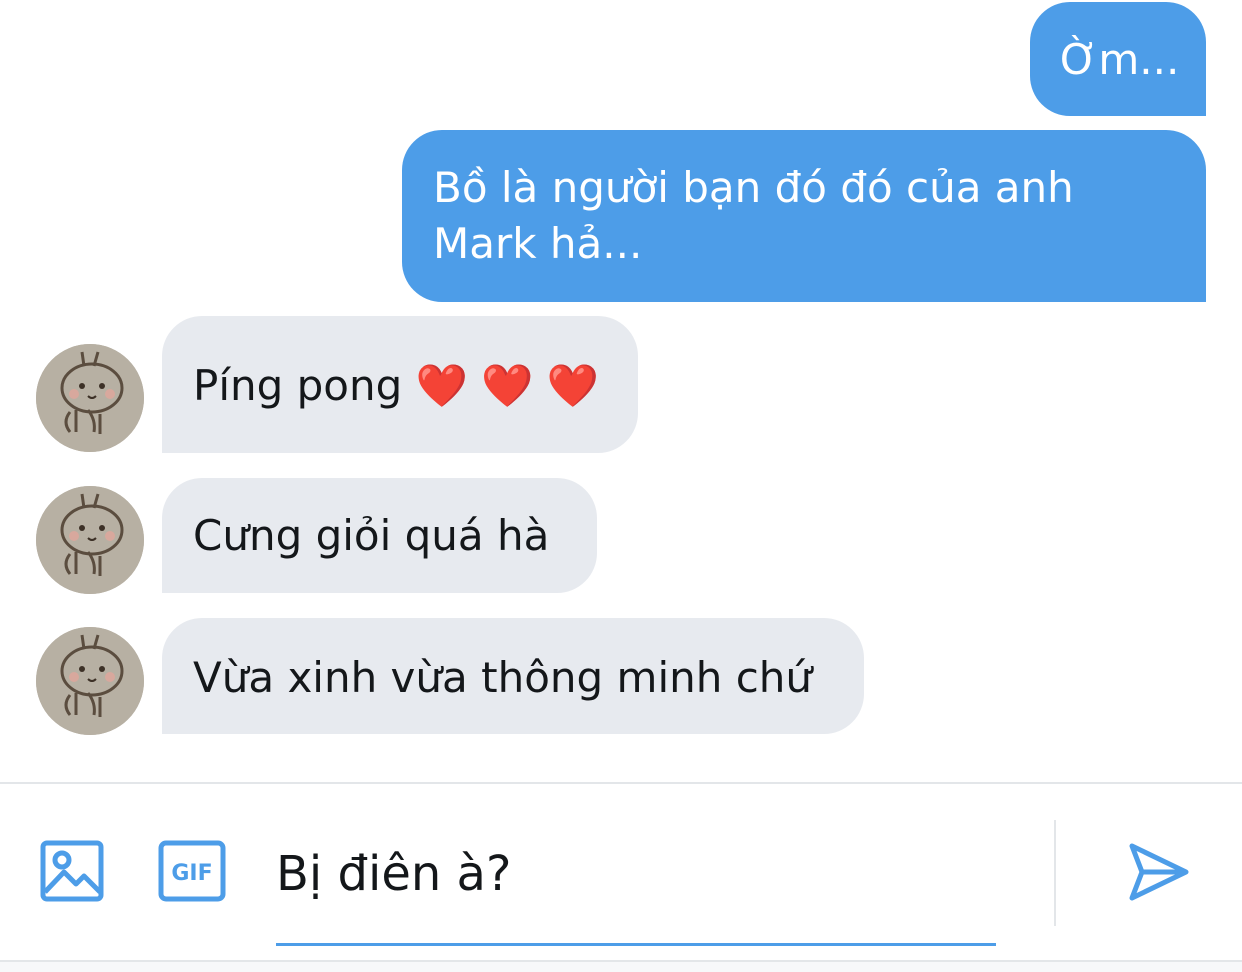 The height and width of the screenshot is (972, 1242). What do you see at coordinates (72, 872) in the screenshot?
I see `image-icon` at bounding box center [72, 872].